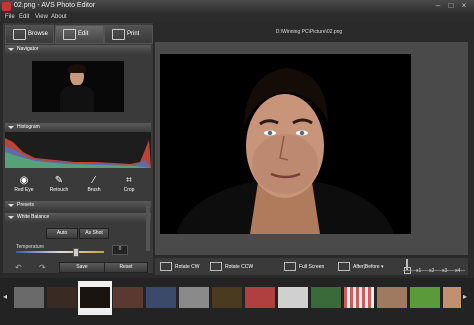 The image size is (474, 325). Describe the element at coordinates (28, 127) in the screenshot. I see `histogram-label: Histogram` at that location.